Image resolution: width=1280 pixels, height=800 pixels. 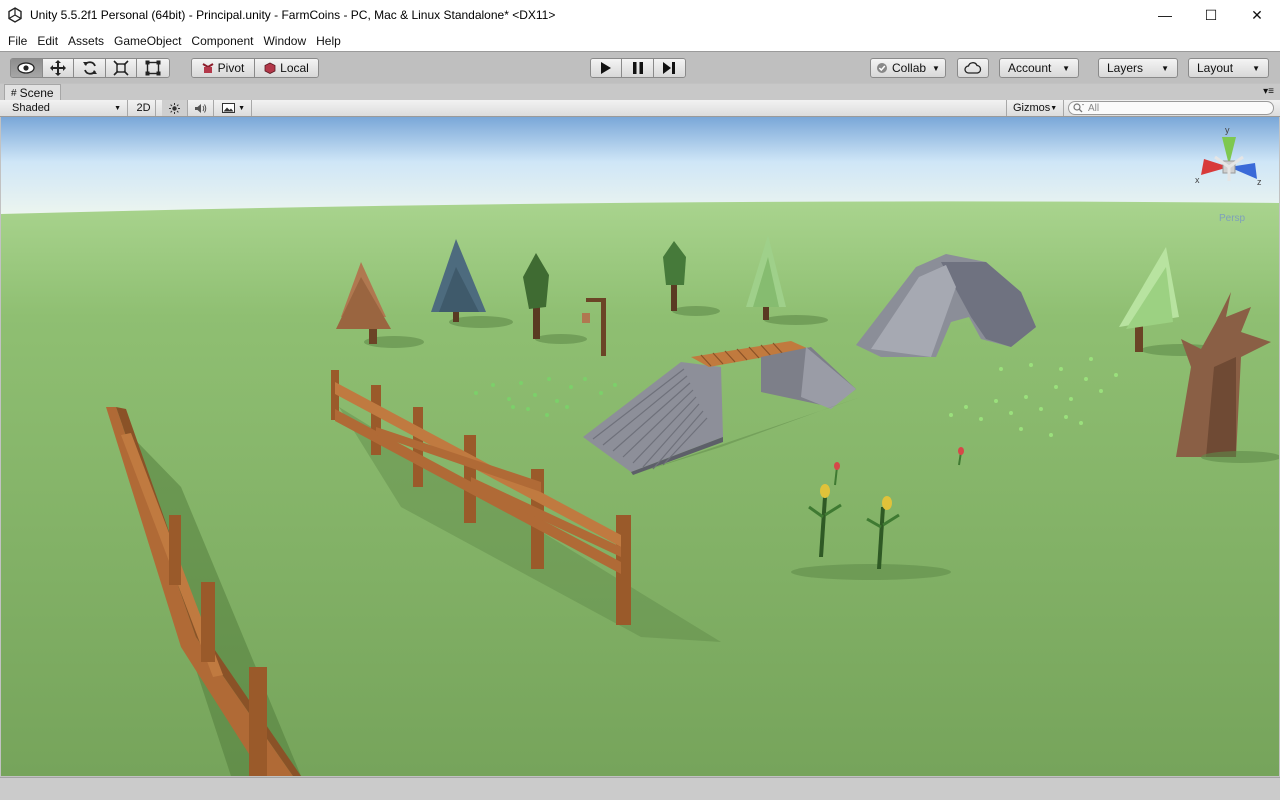 I want to click on rect-tool-button, so click(x=153, y=68).